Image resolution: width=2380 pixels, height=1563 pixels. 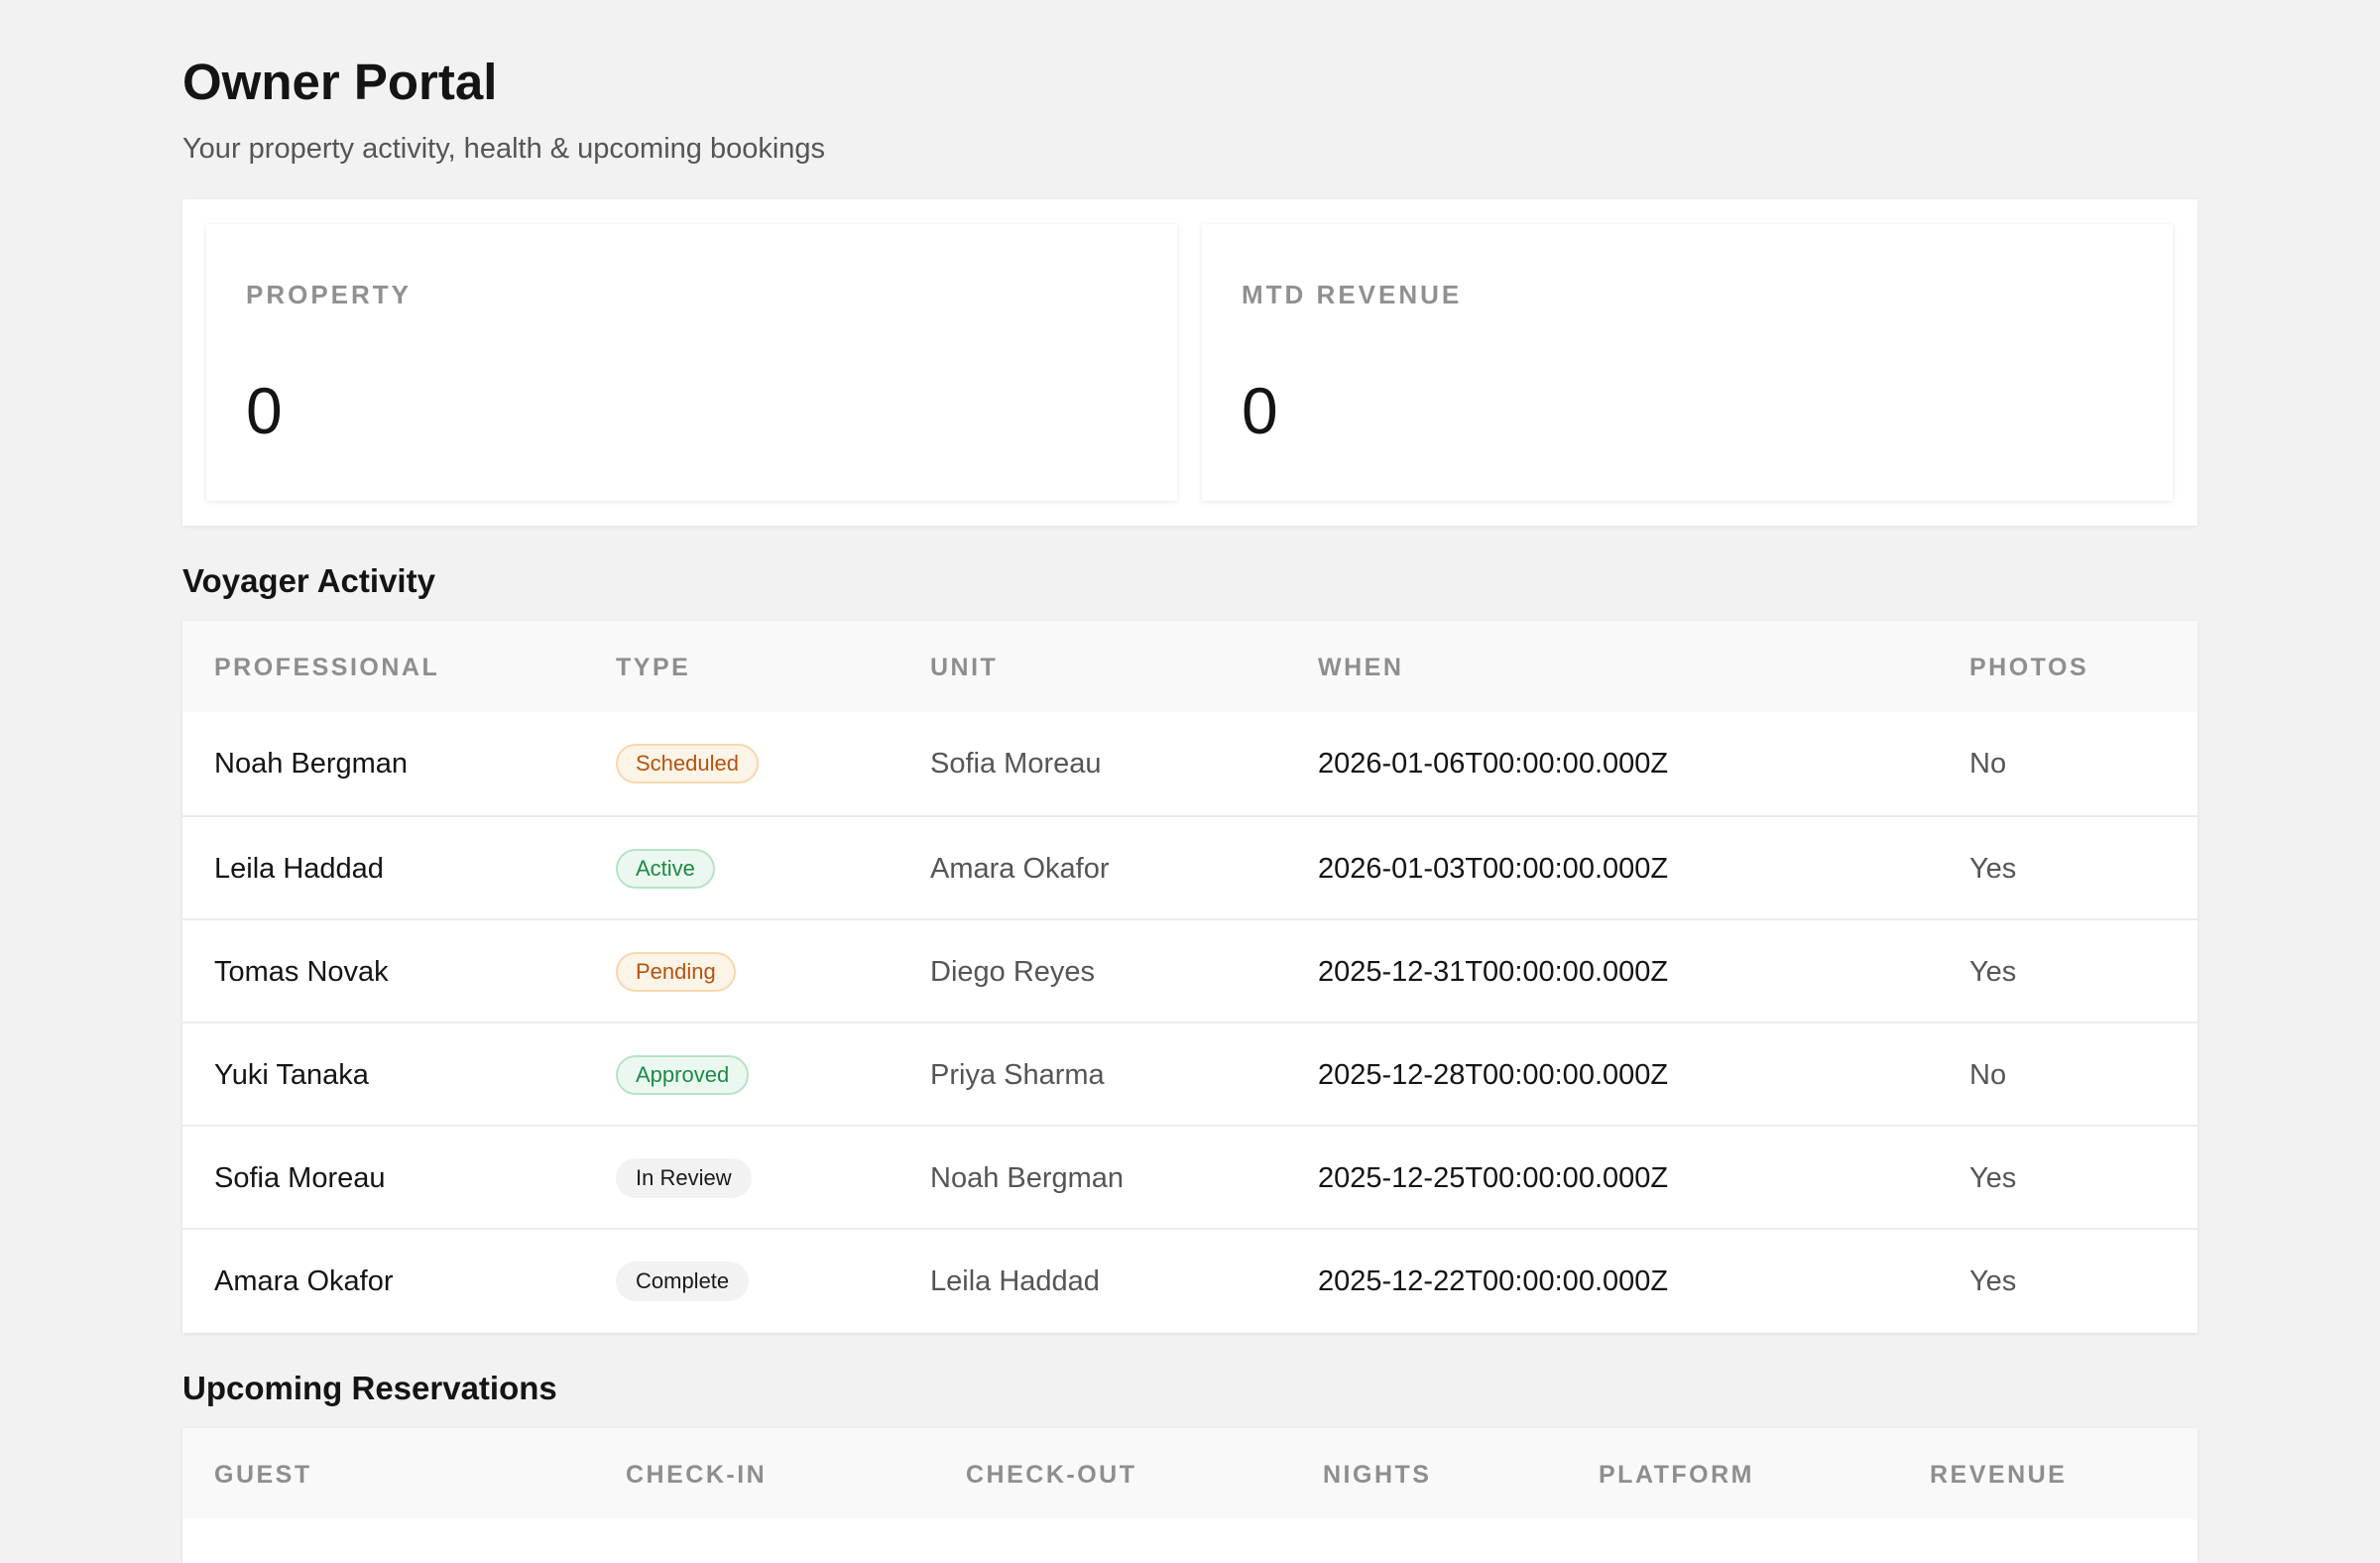 I want to click on column-header-platform: PLATFORM, so click(x=1676, y=1475).